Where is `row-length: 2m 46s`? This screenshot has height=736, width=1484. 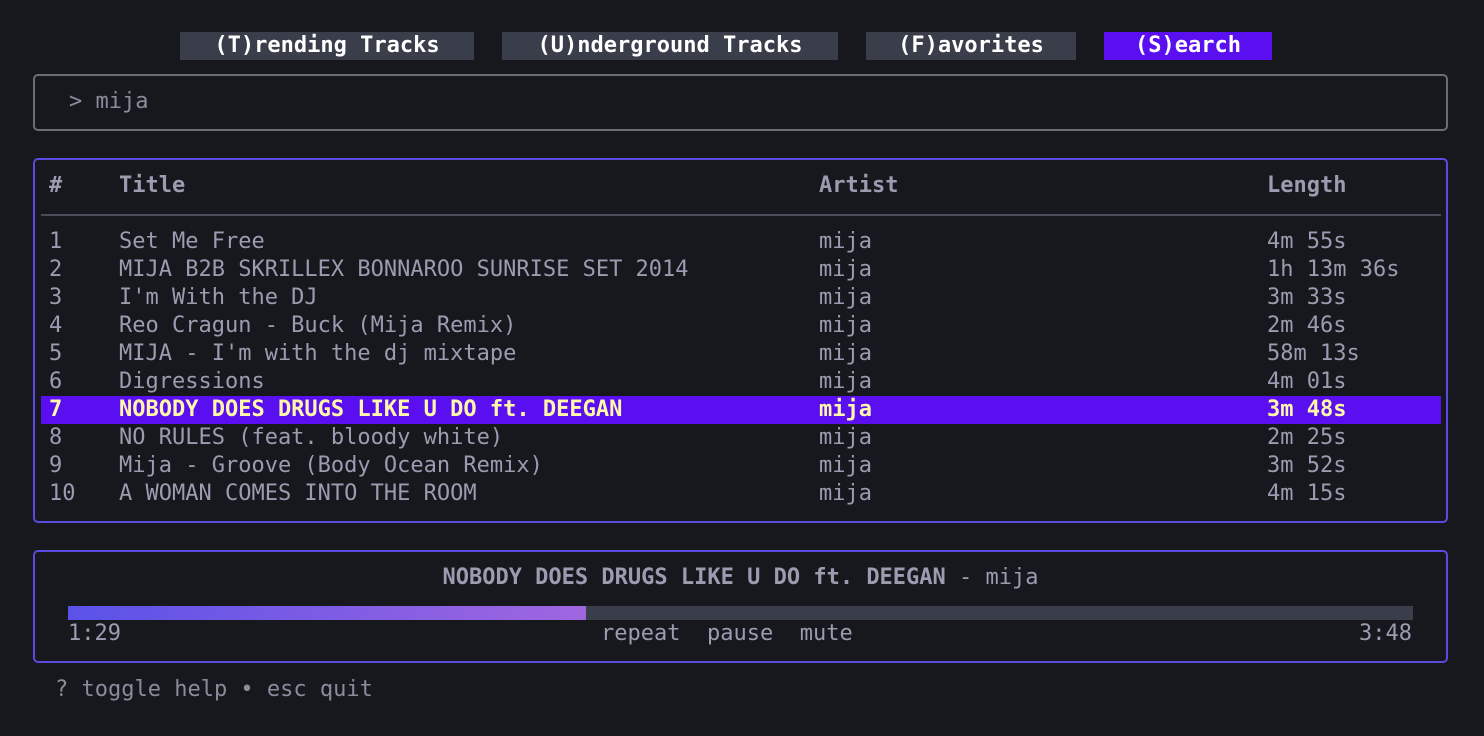 row-length: 2m 46s is located at coordinates (1307, 325).